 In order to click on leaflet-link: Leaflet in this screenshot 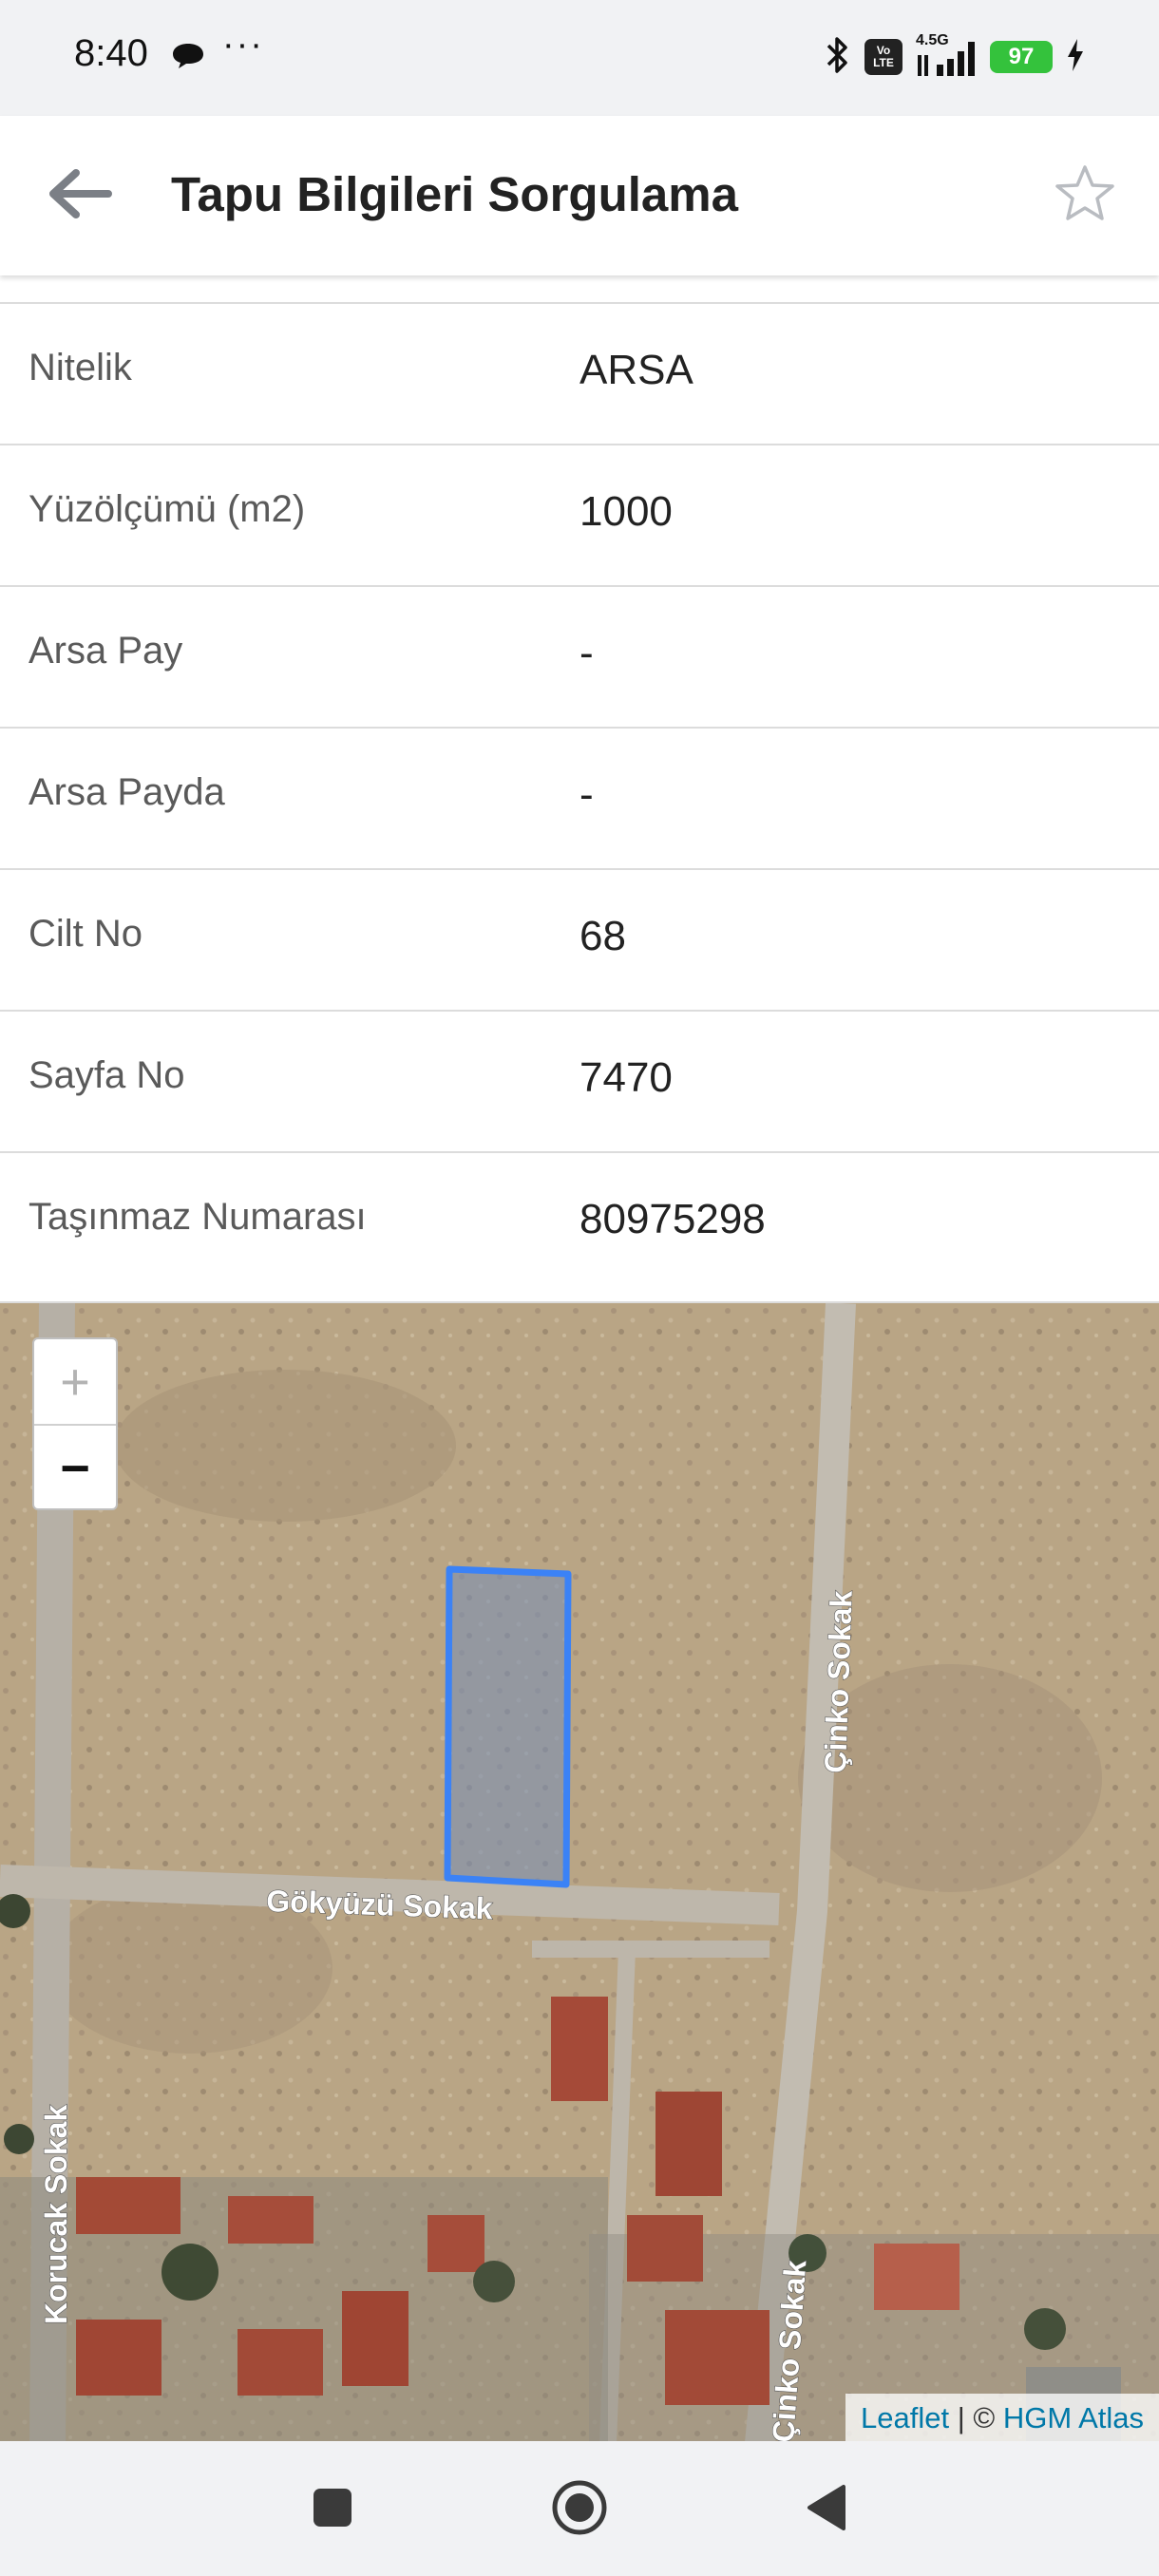, I will do `click(905, 2417)`.